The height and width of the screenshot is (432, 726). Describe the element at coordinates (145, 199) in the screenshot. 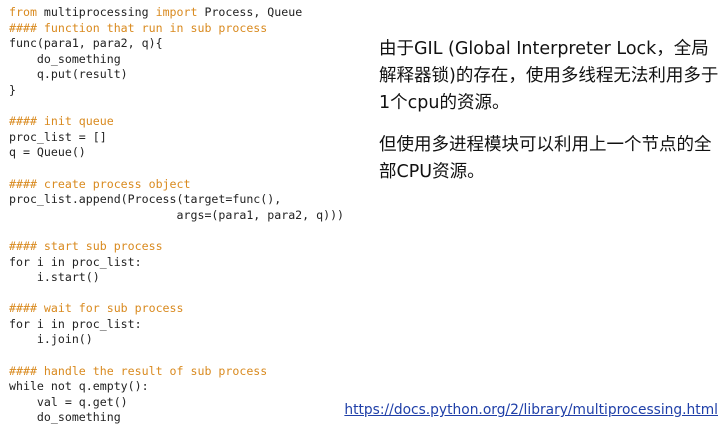

I see `code-text: proc_list.append(Process(target=func(),` at that location.